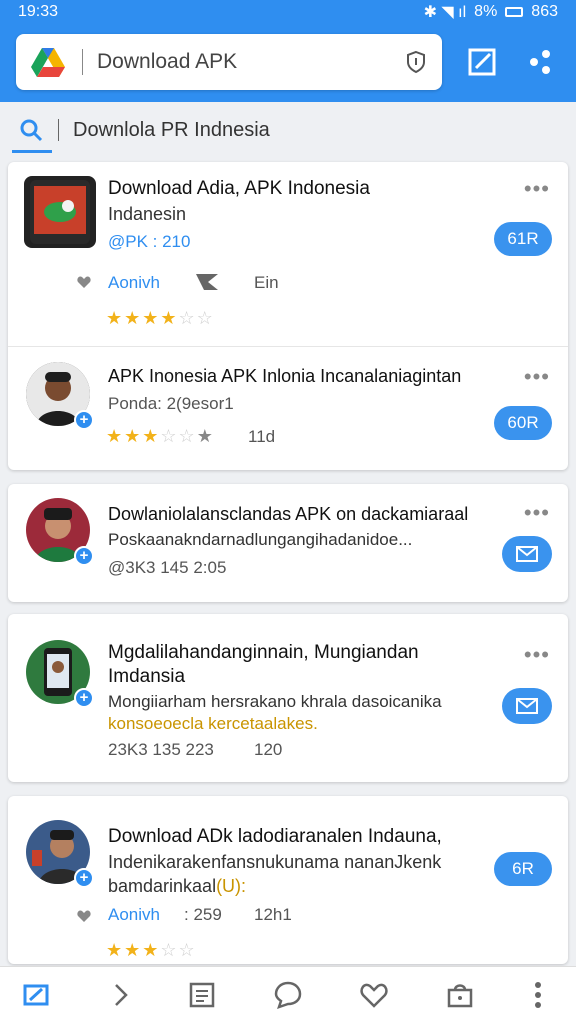 This screenshot has width=576, height=1024. Describe the element at coordinates (120, 995) in the screenshot. I see `nav-forward-icon` at that location.